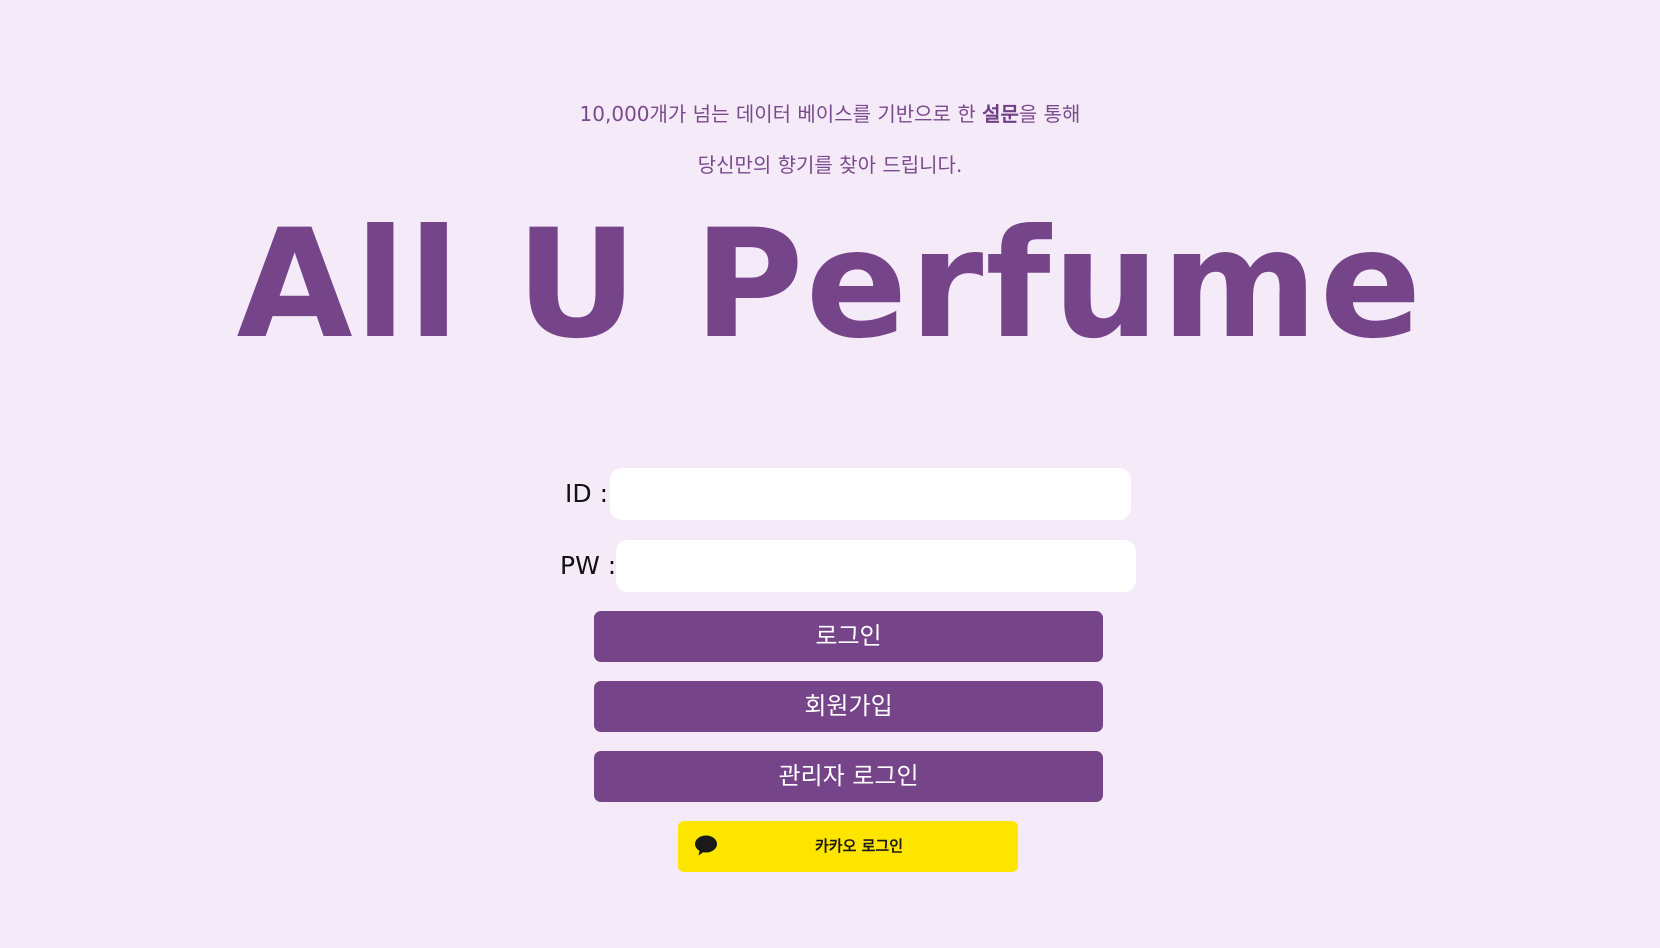  I want to click on id-label: ID :, so click(586, 493).